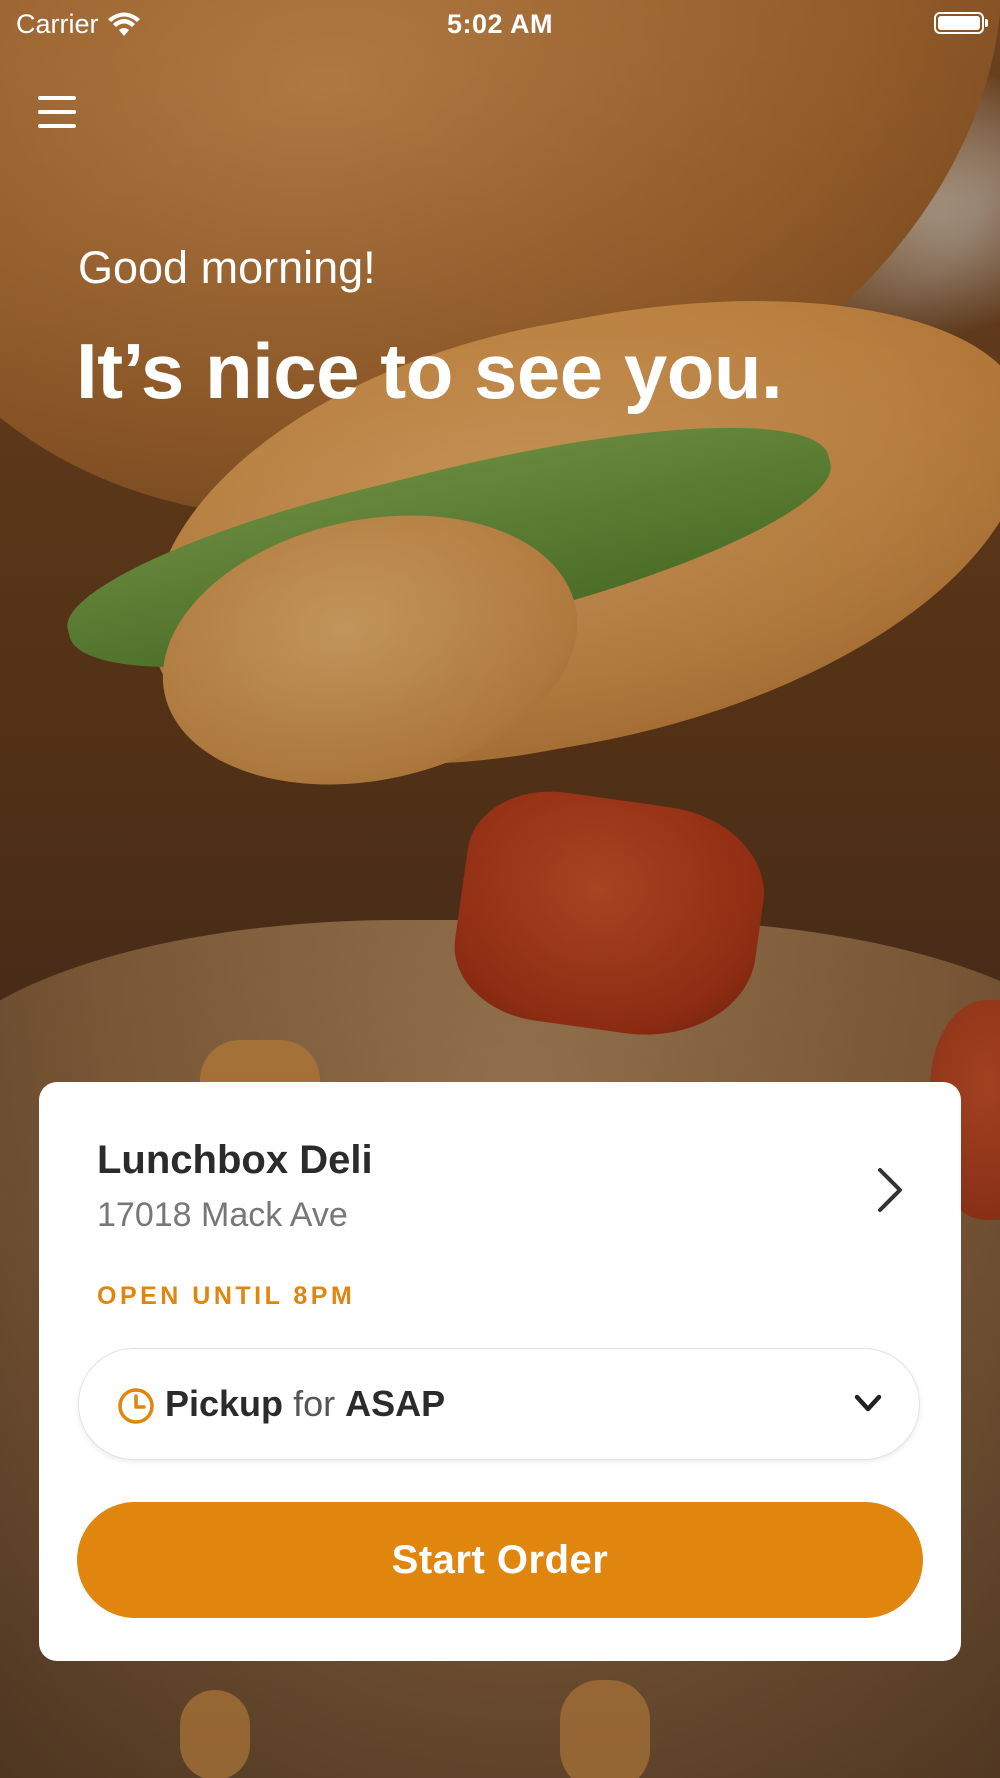 This screenshot has height=1778, width=1000. What do you see at coordinates (227, 267) in the screenshot?
I see `greeting-text: Good morning!` at bounding box center [227, 267].